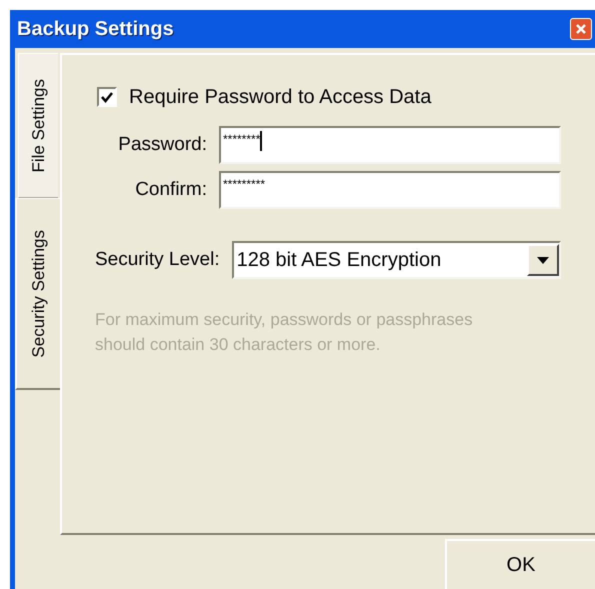 The image size is (595, 589). I want to click on field-label: Confirm:, so click(170, 190).